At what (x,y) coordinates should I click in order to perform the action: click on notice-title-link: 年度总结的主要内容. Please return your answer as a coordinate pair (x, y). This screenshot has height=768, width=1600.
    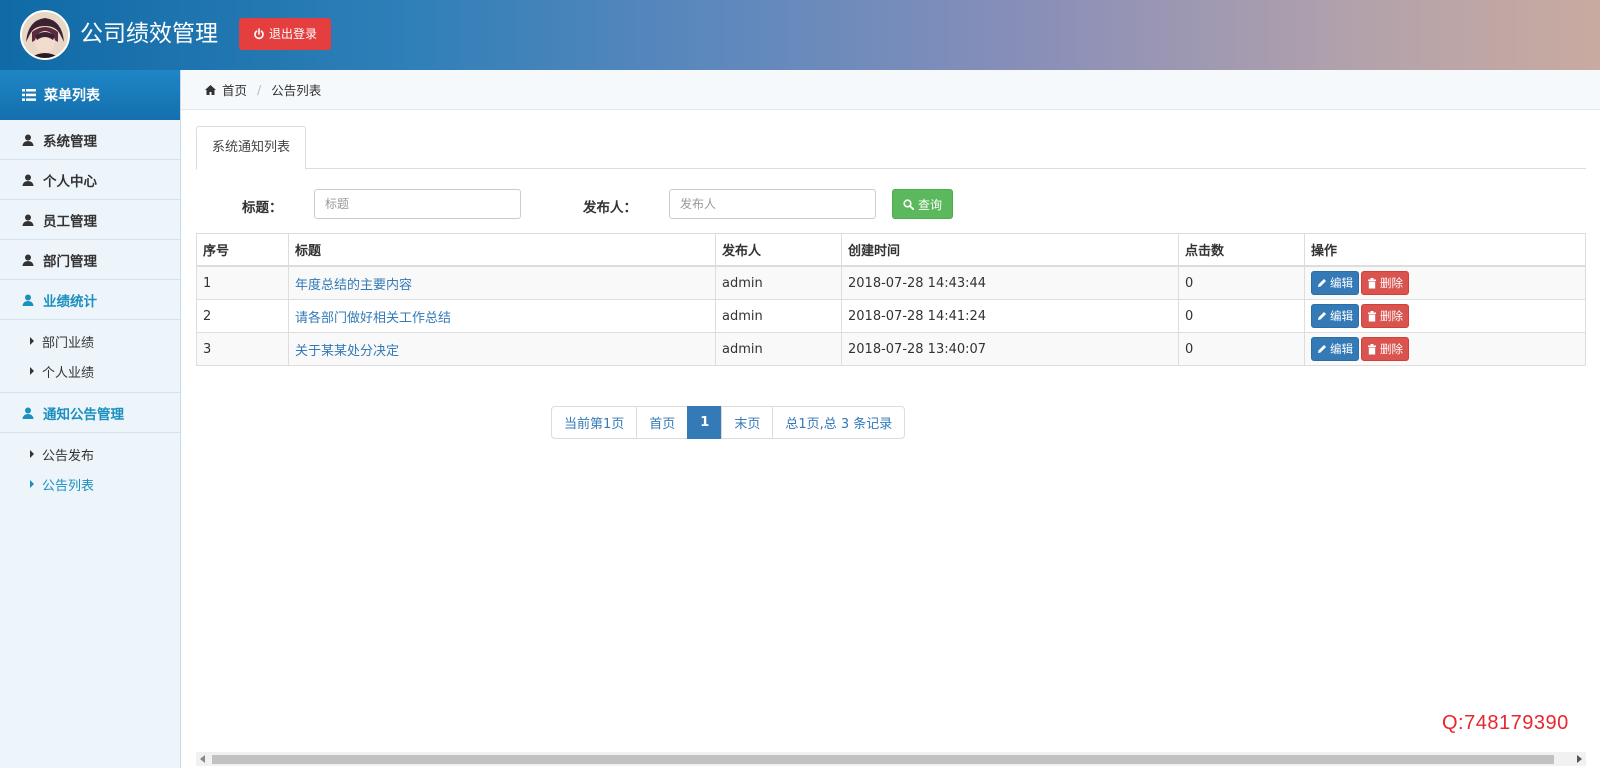
    Looking at the image, I should click on (353, 285).